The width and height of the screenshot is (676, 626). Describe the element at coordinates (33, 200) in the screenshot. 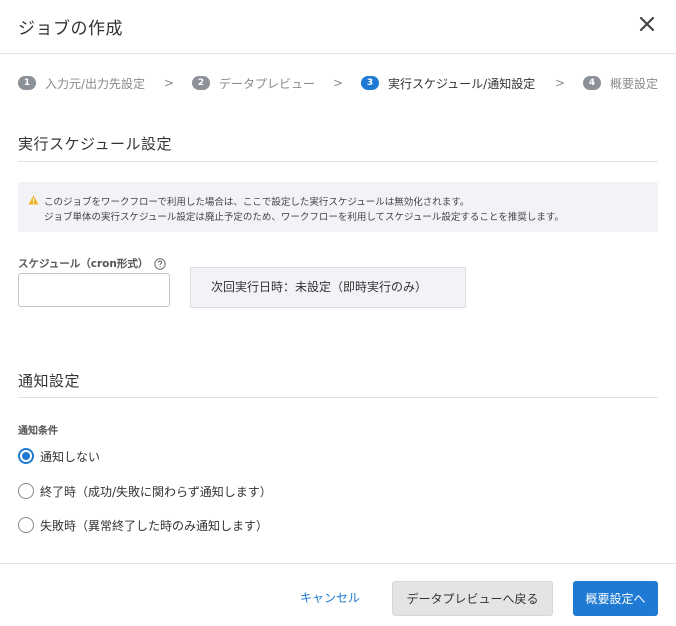

I see `warning-icon` at that location.